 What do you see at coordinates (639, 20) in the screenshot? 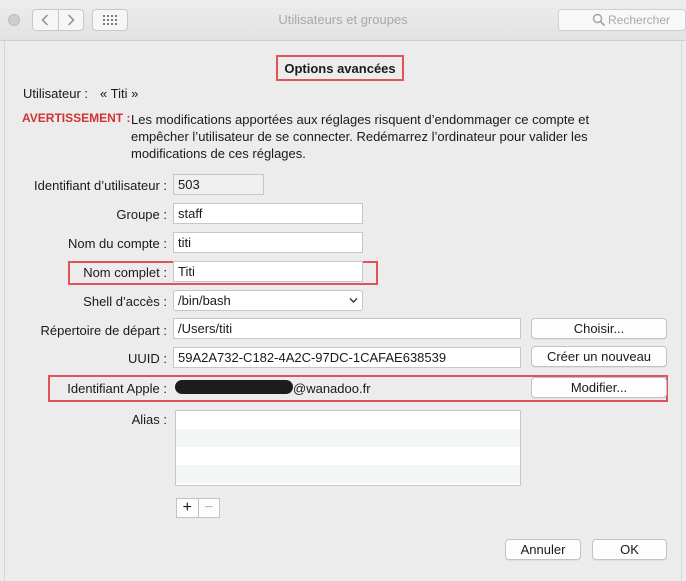
I see `search-placeholder: Rechercher` at bounding box center [639, 20].